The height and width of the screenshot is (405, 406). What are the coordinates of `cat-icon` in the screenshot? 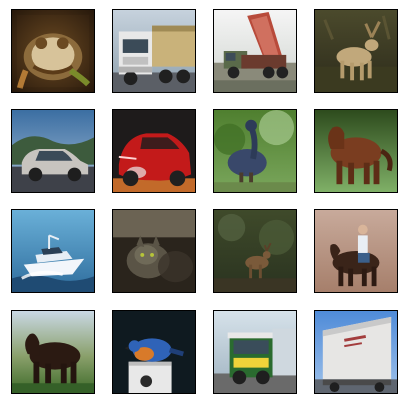 It's located at (154, 251).